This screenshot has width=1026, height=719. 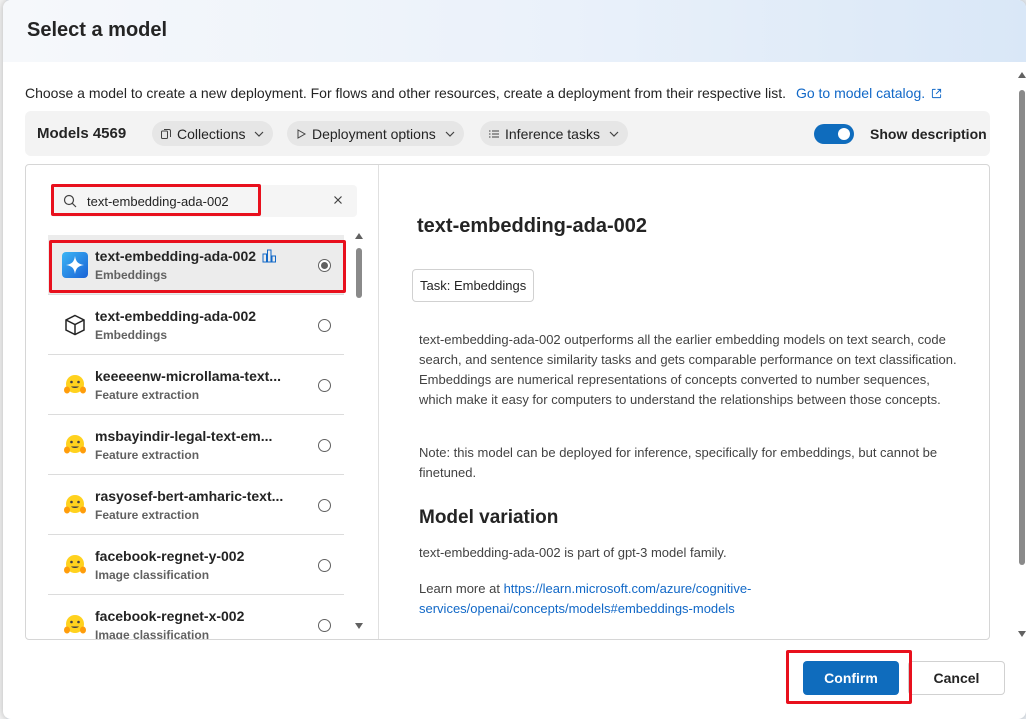 I want to click on model-search-box, so click(x=204, y=201).